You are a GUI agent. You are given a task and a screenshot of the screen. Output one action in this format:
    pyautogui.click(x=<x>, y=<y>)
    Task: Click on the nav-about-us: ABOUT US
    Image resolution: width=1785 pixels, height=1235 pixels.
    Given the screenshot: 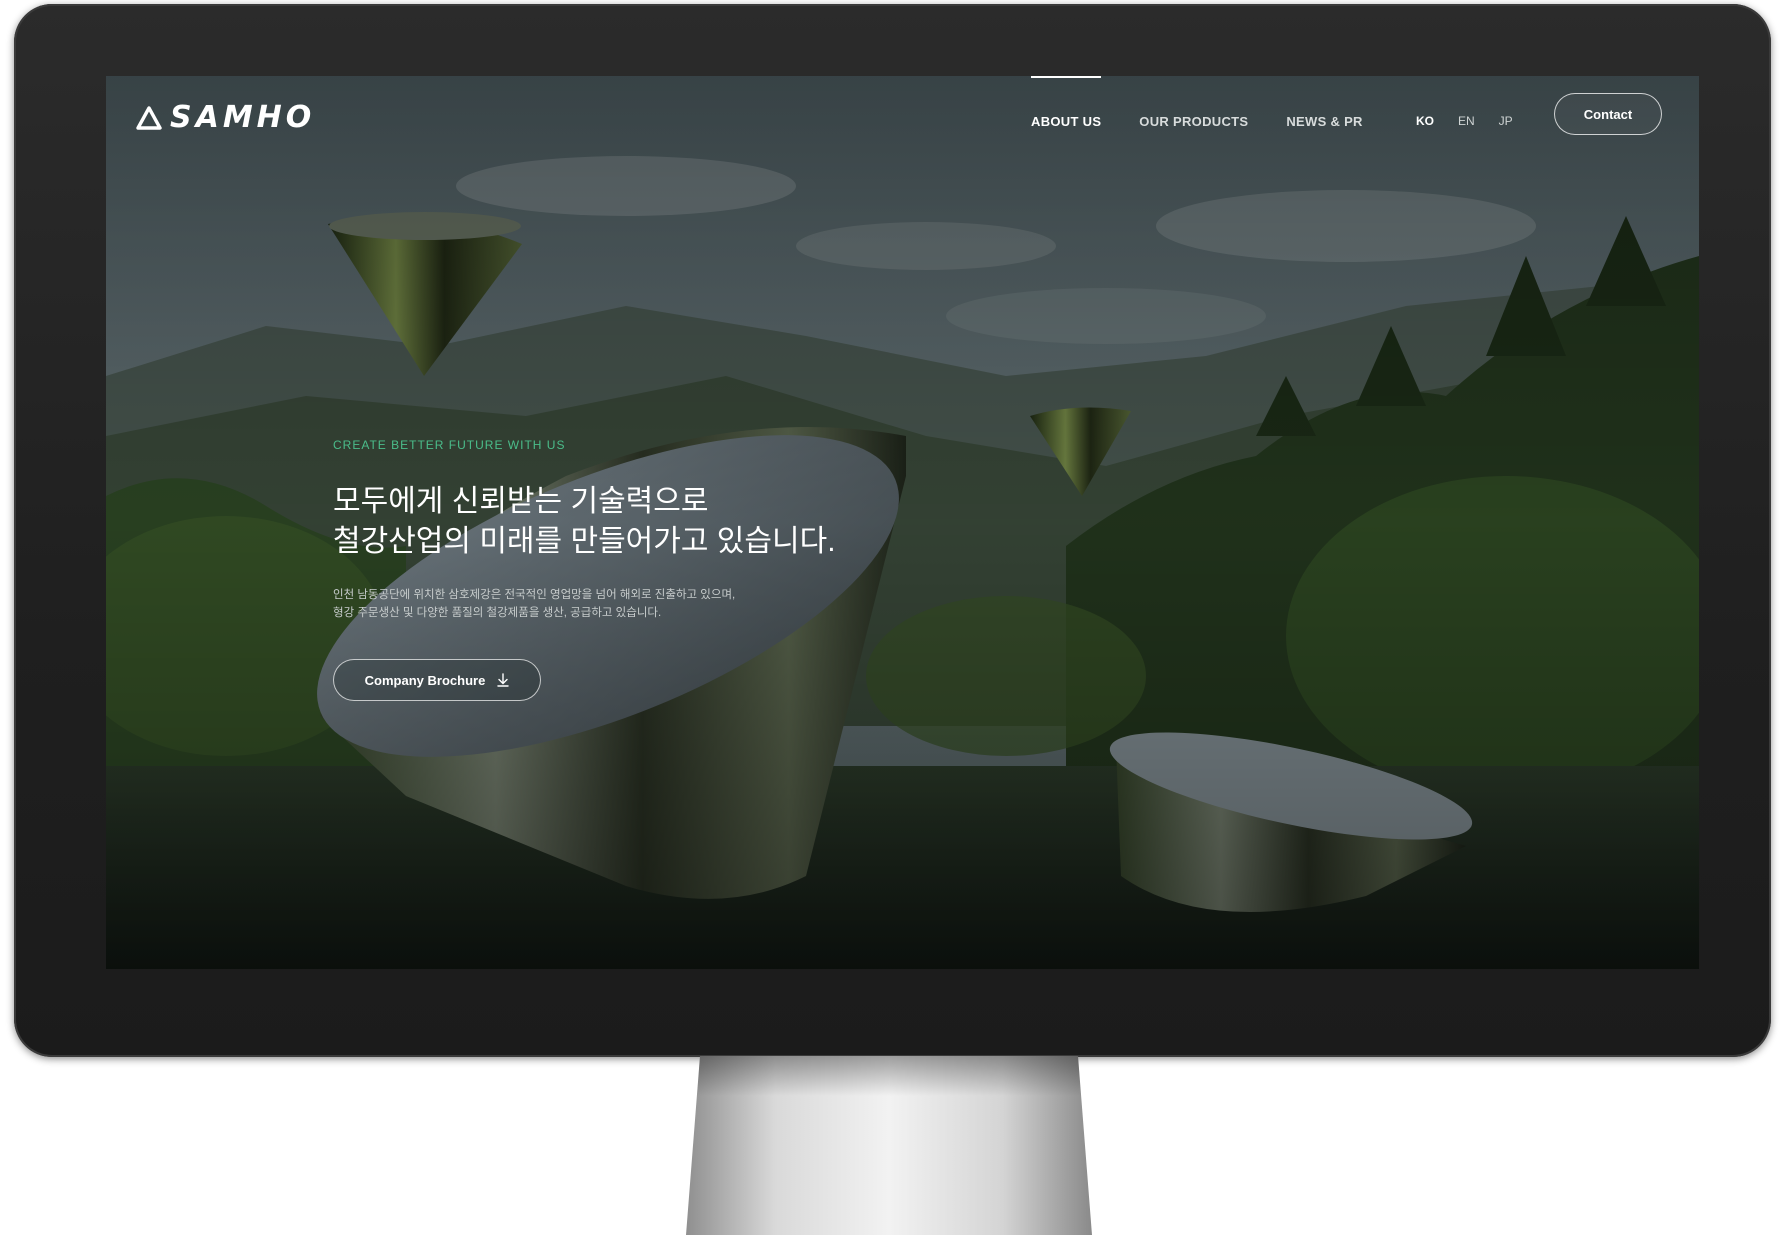 What is the action you would take?
    pyautogui.click(x=1066, y=102)
    